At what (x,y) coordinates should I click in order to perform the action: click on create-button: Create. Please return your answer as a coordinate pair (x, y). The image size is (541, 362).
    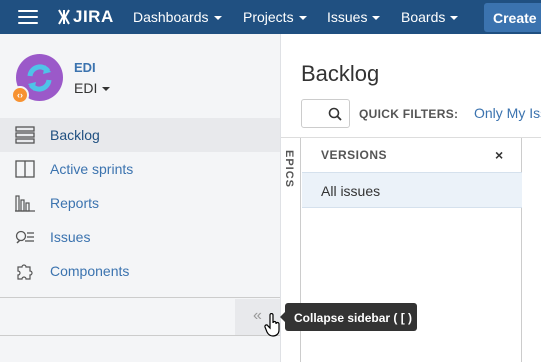
    Looking at the image, I should click on (512, 17).